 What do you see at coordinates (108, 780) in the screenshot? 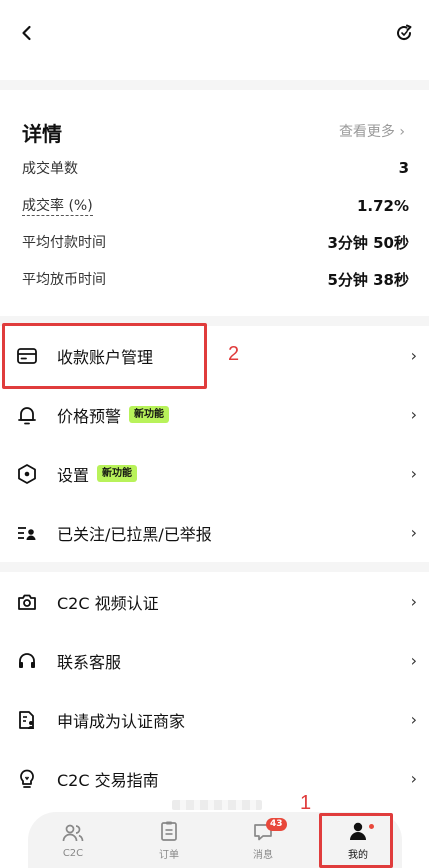
I see `menu-item-label: C2C 交易指南` at bounding box center [108, 780].